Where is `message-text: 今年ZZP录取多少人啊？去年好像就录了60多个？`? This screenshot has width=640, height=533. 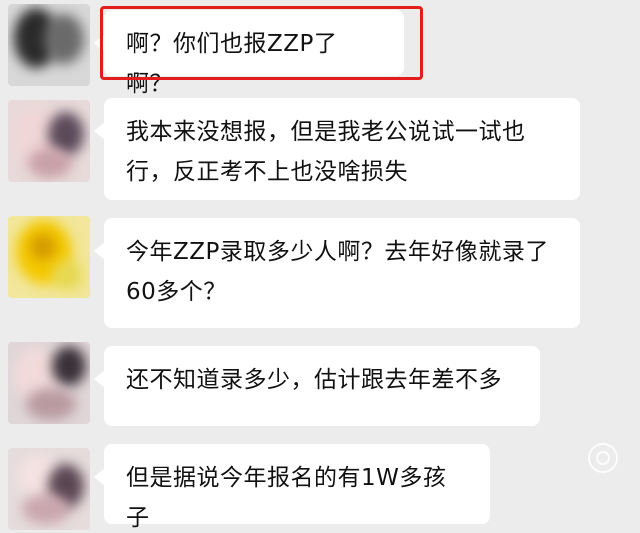
message-text: 今年ZZP录取多少人啊？去年好像就录了60多个？ is located at coordinates (337, 272).